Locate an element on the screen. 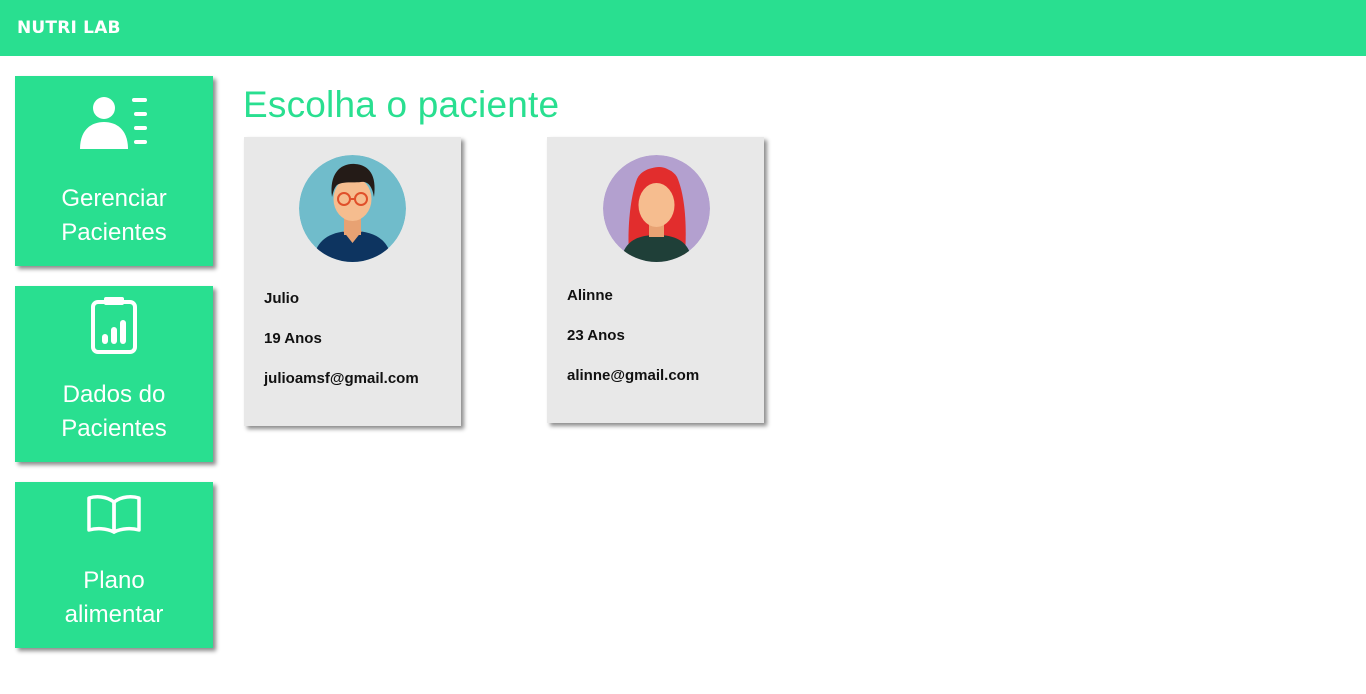 The height and width of the screenshot is (694, 1366). patient-email: alinne@gmail.com is located at coordinates (633, 375).